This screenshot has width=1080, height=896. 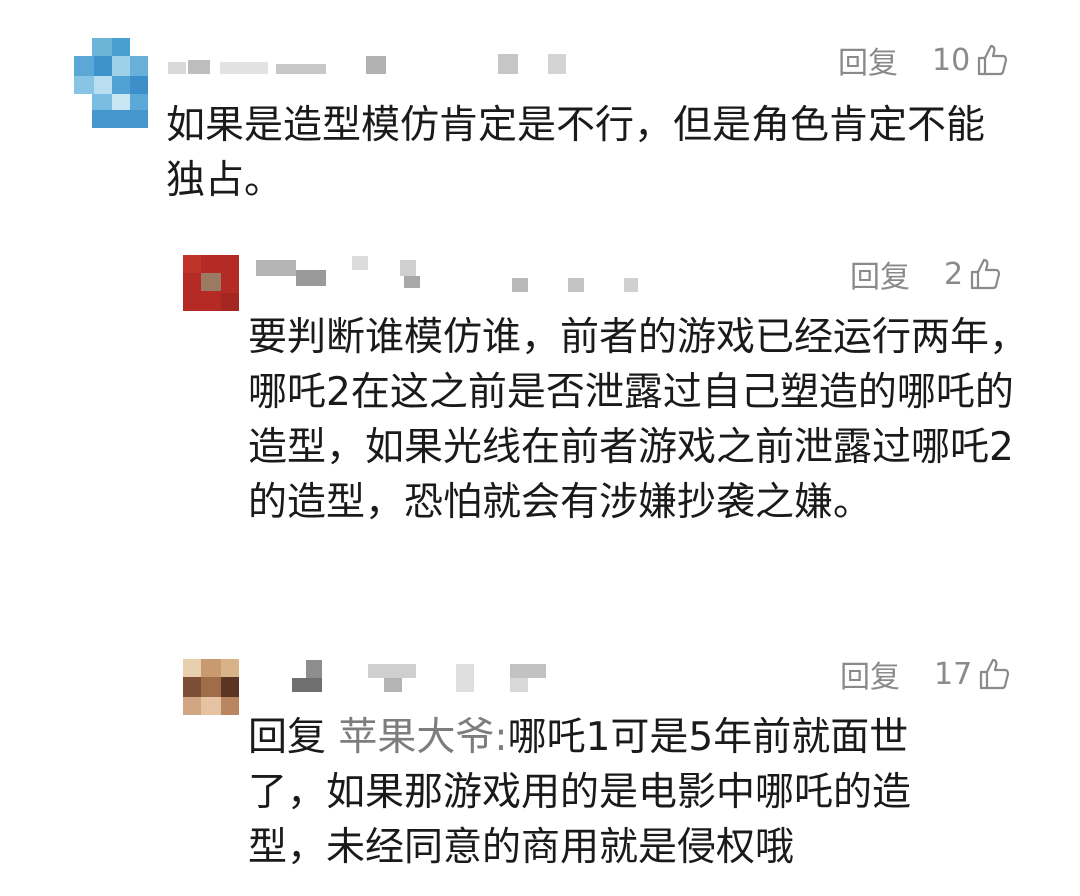 I want to click on comment-actions: 回复 17, so click(x=925, y=674).